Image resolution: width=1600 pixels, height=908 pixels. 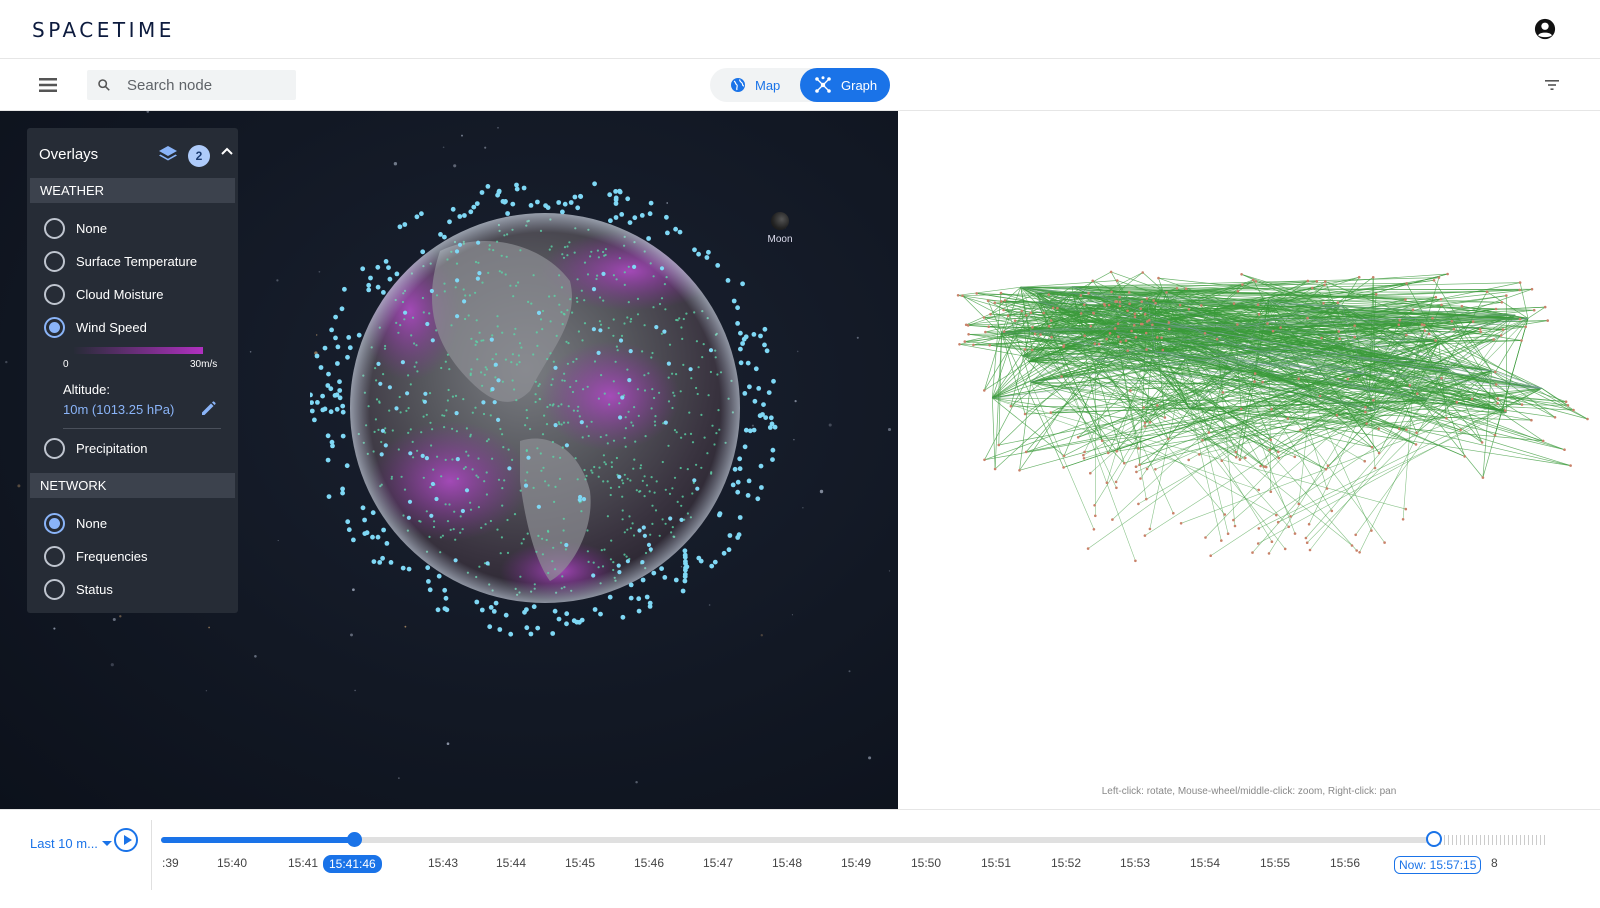 I want to click on radio-label: Wind Speed, so click(x=111, y=327).